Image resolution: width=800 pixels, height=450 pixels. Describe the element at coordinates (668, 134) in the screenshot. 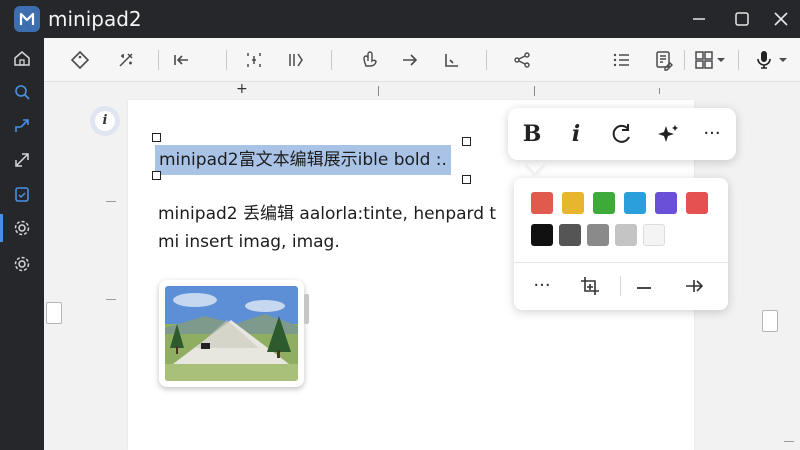

I see `sparkle-icon` at that location.